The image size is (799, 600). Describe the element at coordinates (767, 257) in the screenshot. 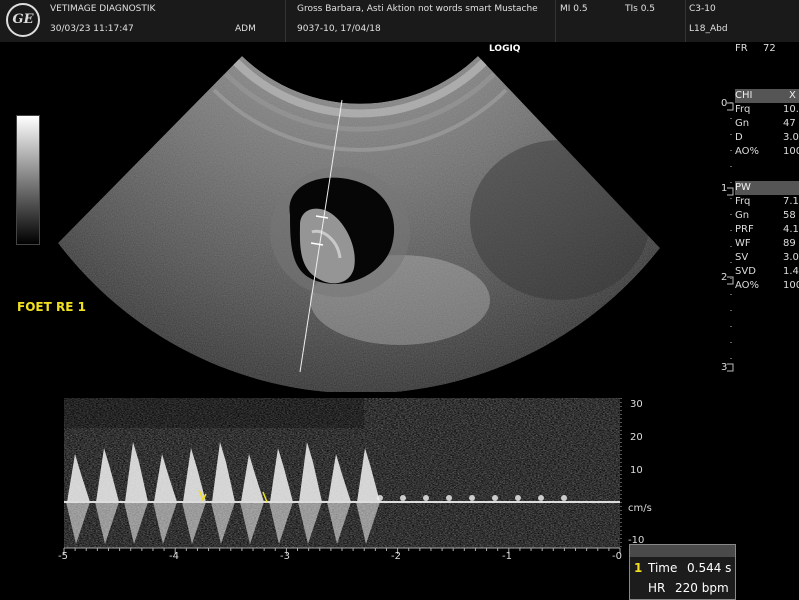

I see `param-row: SV 3.0` at that location.